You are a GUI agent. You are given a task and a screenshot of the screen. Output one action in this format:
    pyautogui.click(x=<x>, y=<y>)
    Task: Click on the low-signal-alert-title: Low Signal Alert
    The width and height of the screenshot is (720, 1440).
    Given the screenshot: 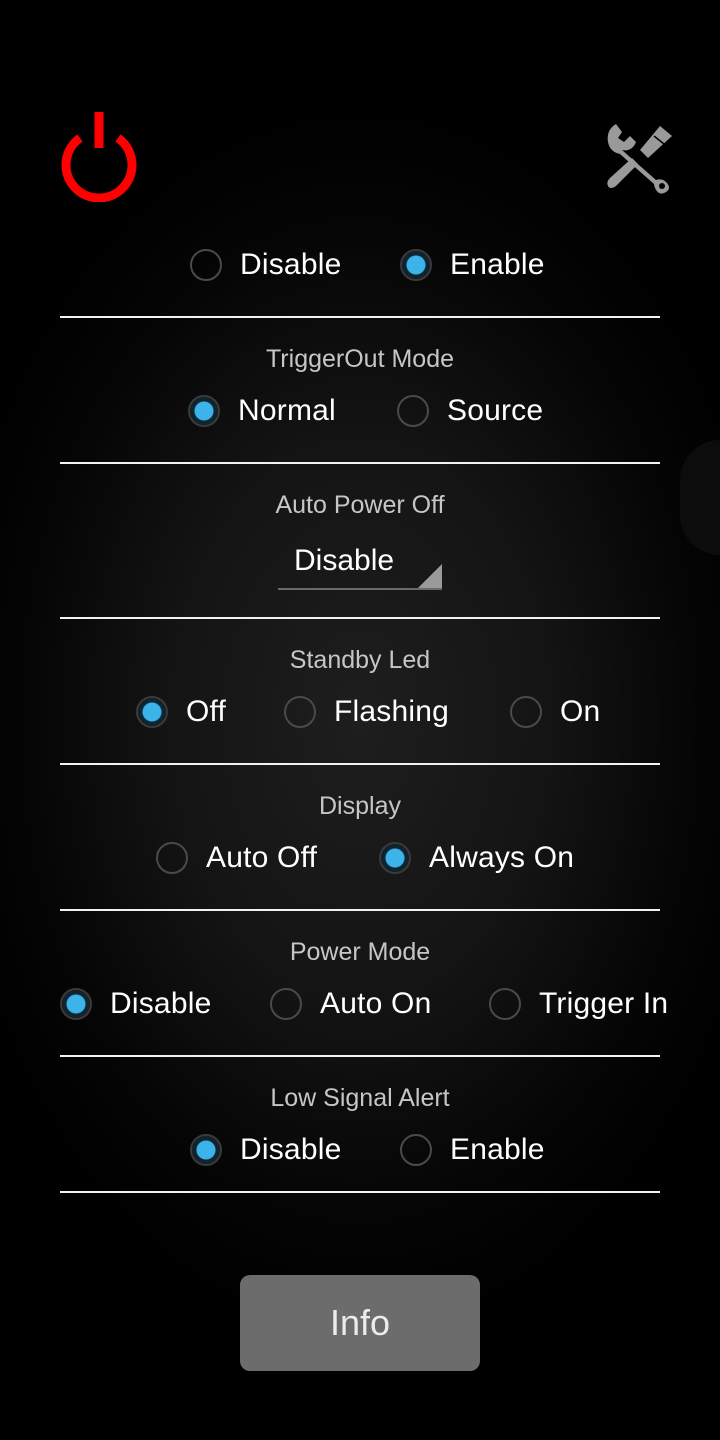 What is the action you would take?
    pyautogui.click(x=360, y=1098)
    